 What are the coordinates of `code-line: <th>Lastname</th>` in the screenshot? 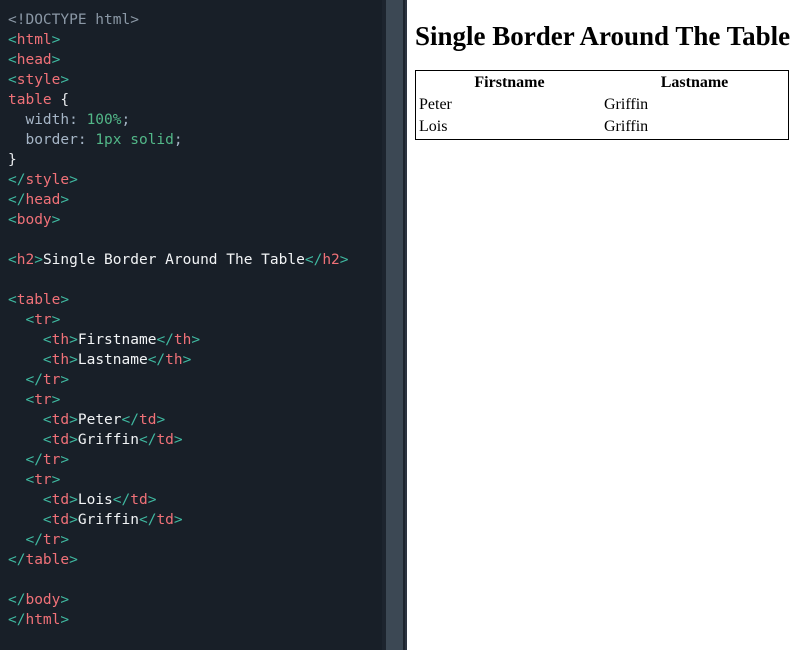 It's located at (195, 360).